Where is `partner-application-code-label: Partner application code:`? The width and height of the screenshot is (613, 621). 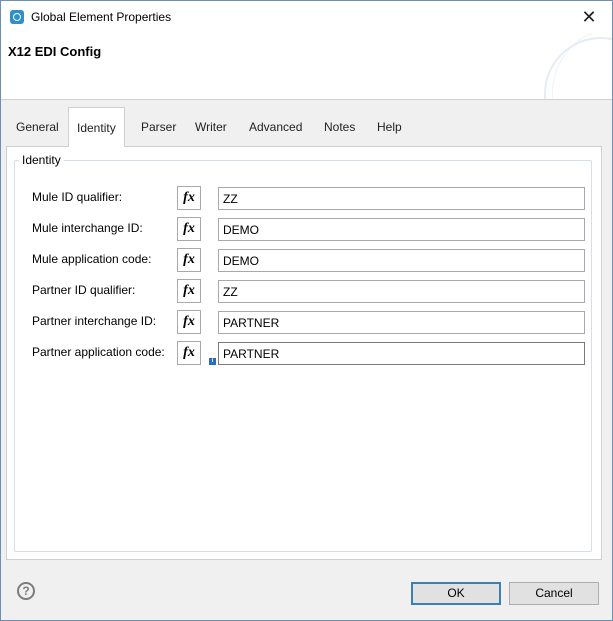
partner-application-code-label: Partner application code: is located at coordinates (98, 352).